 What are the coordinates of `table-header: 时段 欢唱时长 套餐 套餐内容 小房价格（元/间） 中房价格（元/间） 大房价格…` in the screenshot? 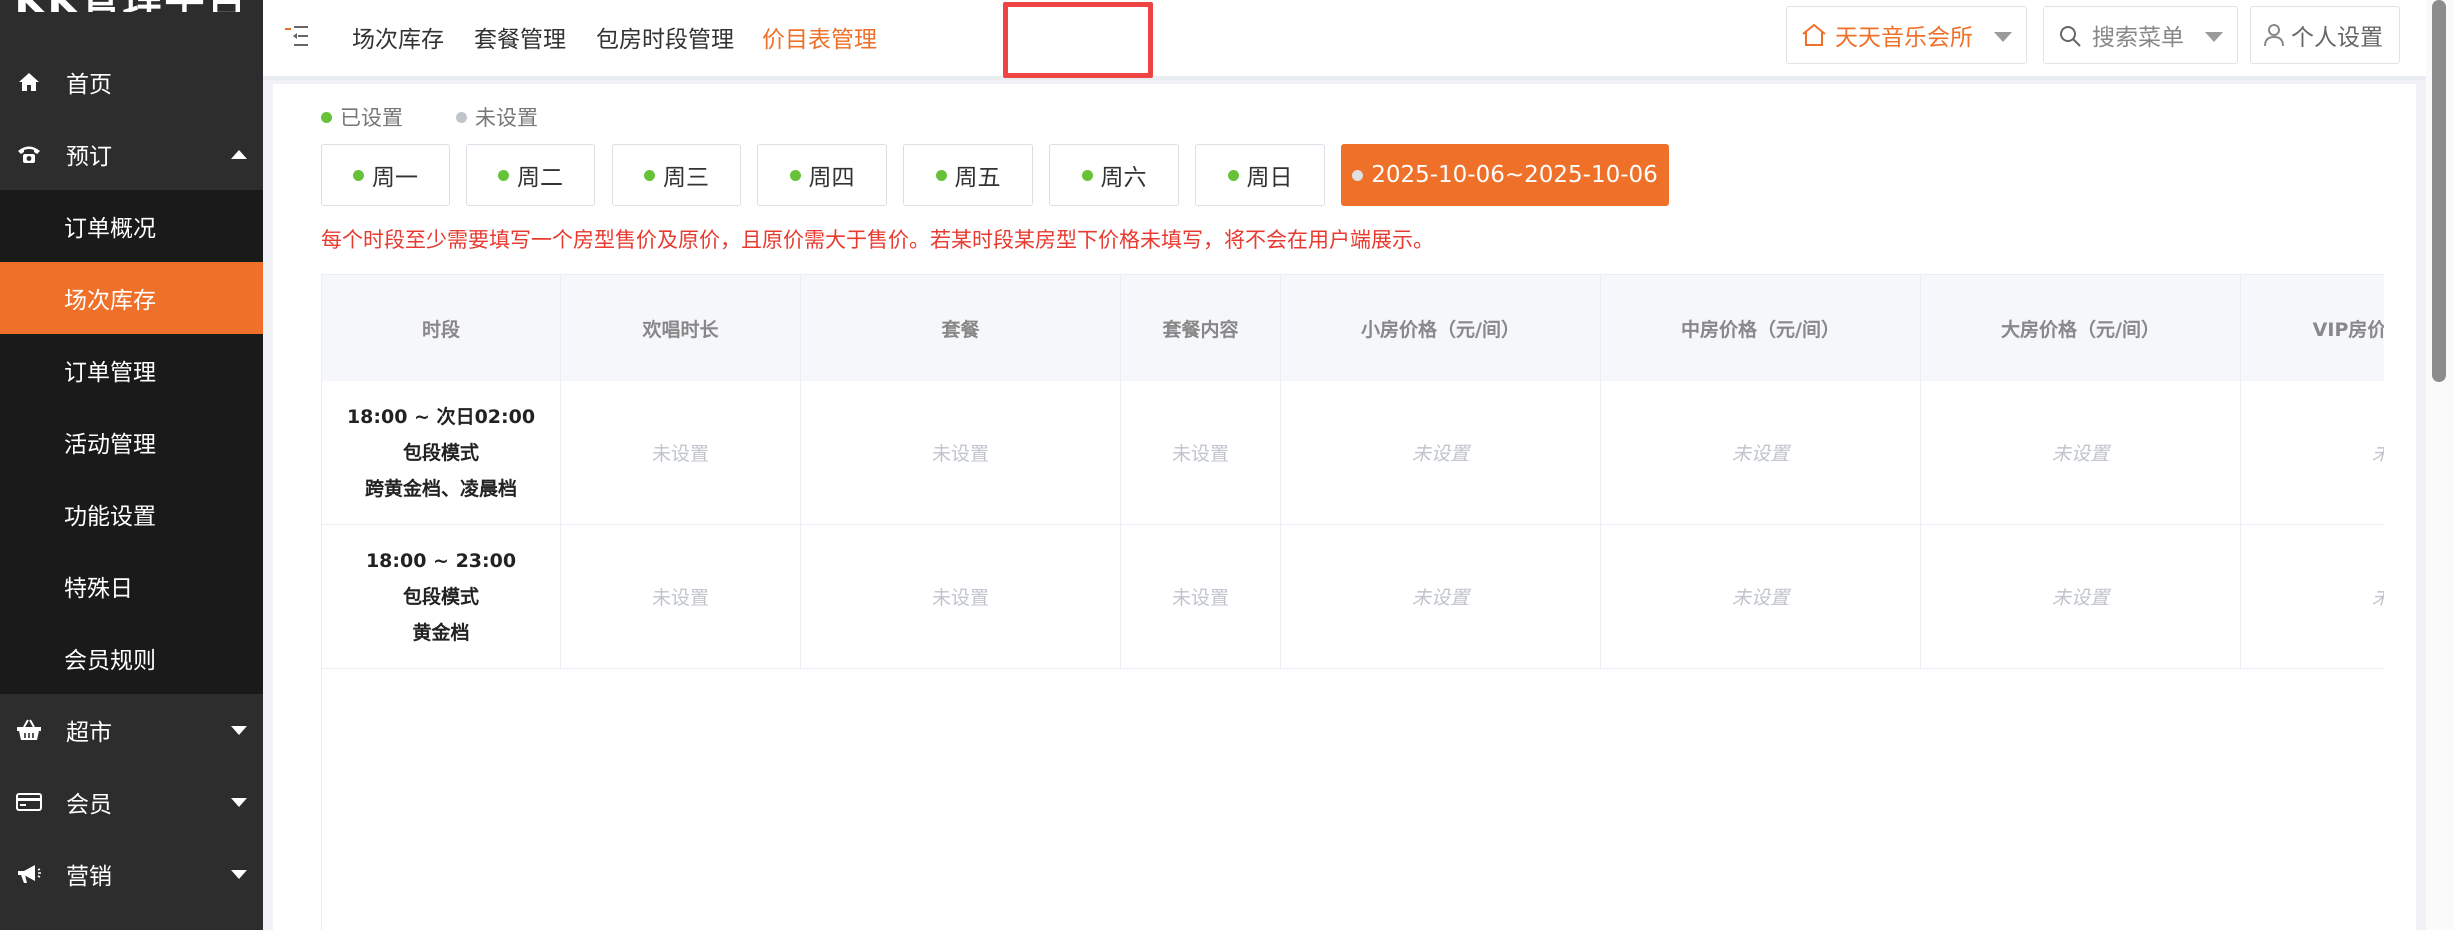 It's located at (1353, 328).